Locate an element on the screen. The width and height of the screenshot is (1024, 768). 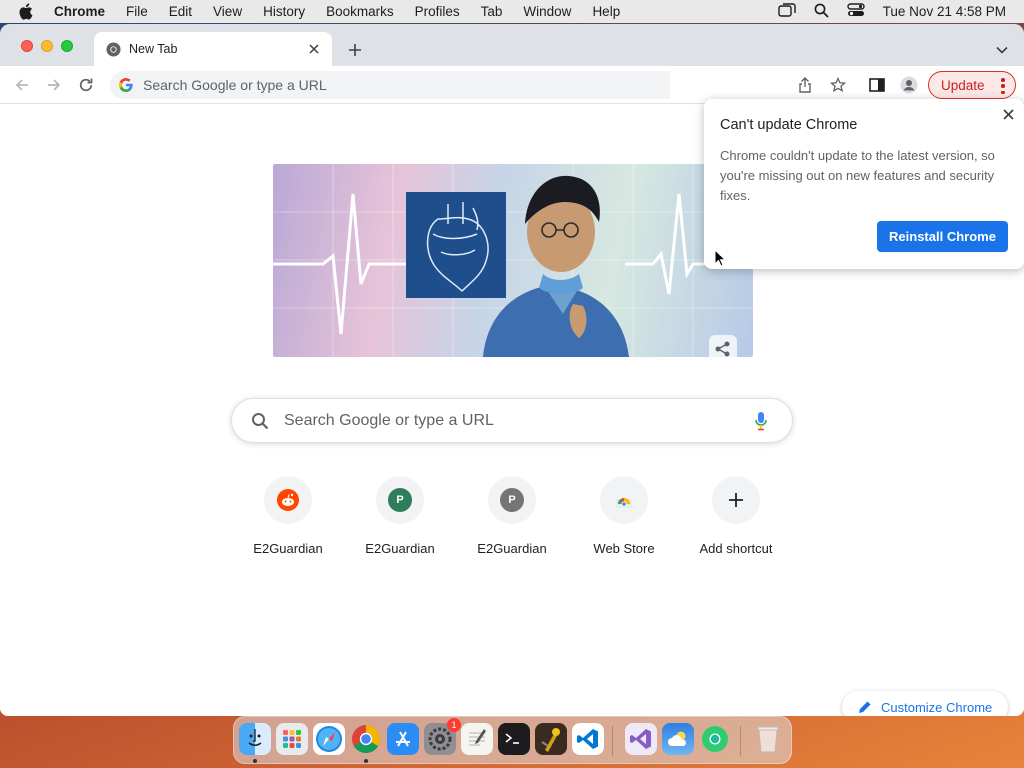
back-arrow-icon is located at coordinates (22, 85).